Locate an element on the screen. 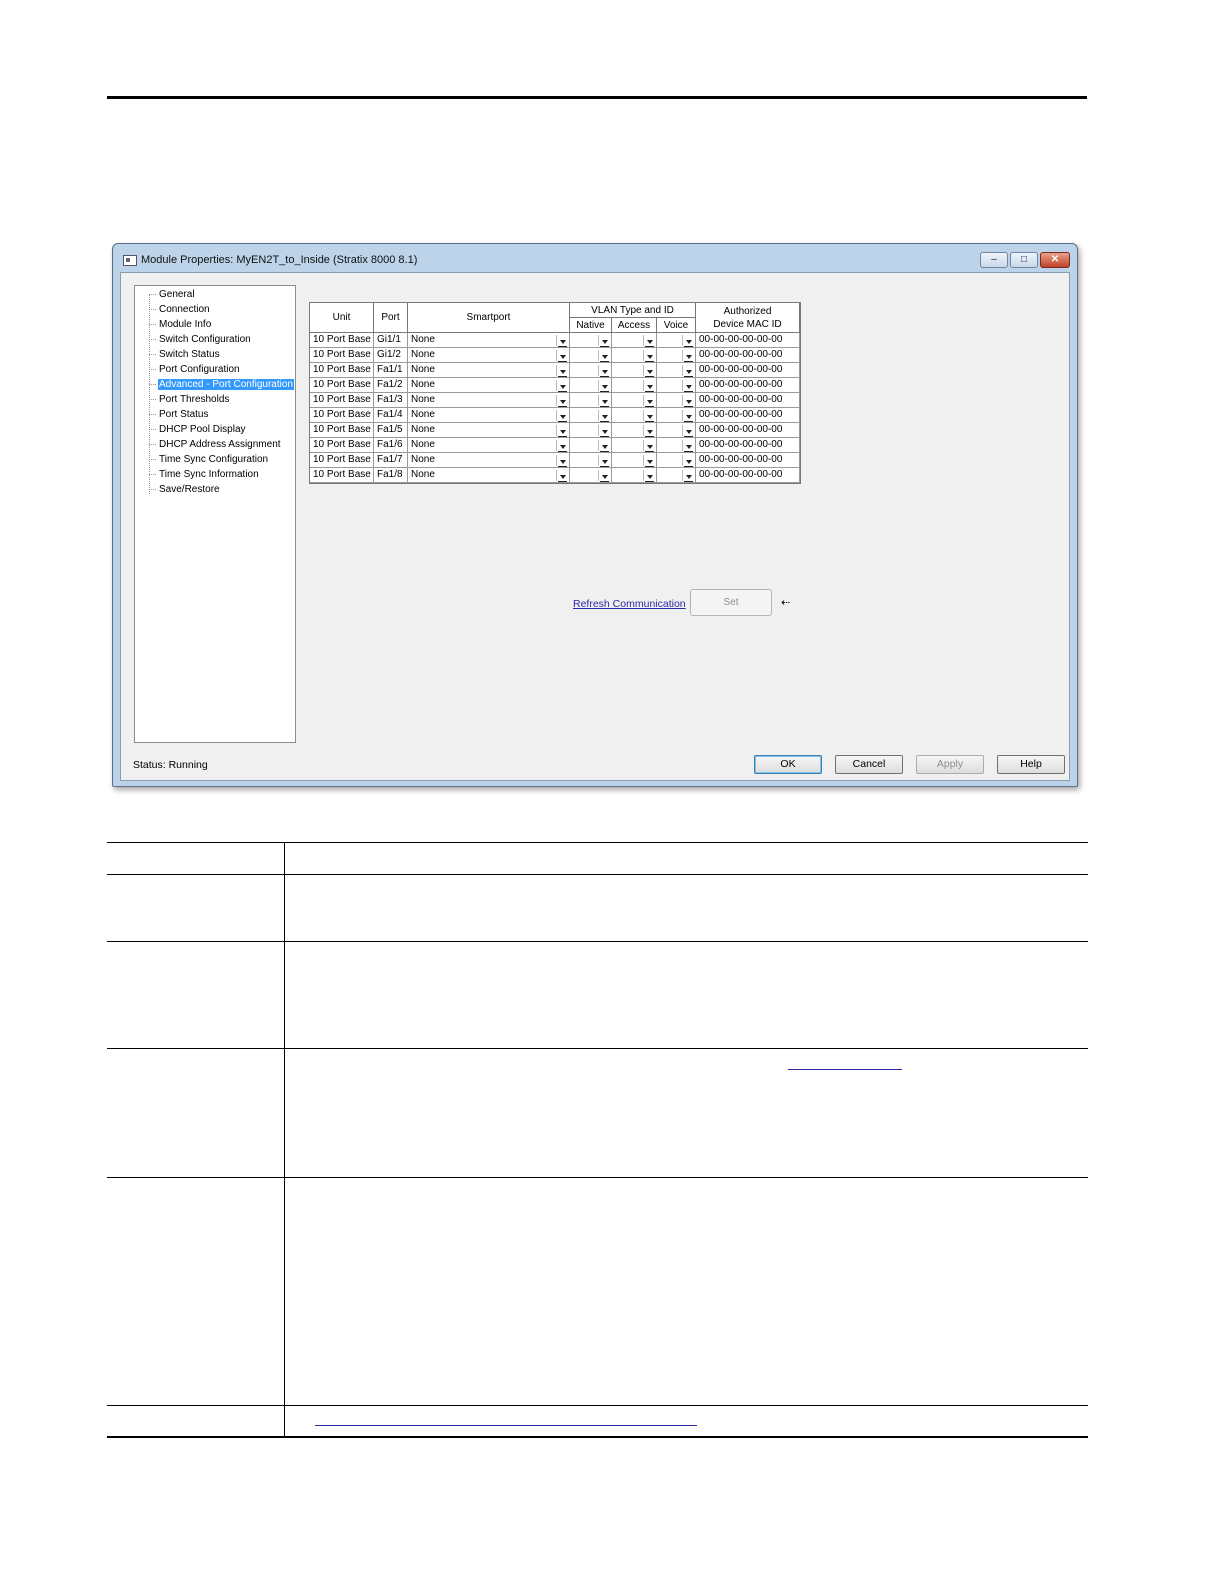 This screenshot has height=1584, width=1224. tree-item: Time Sync Information is located at coordinates (204, 474).